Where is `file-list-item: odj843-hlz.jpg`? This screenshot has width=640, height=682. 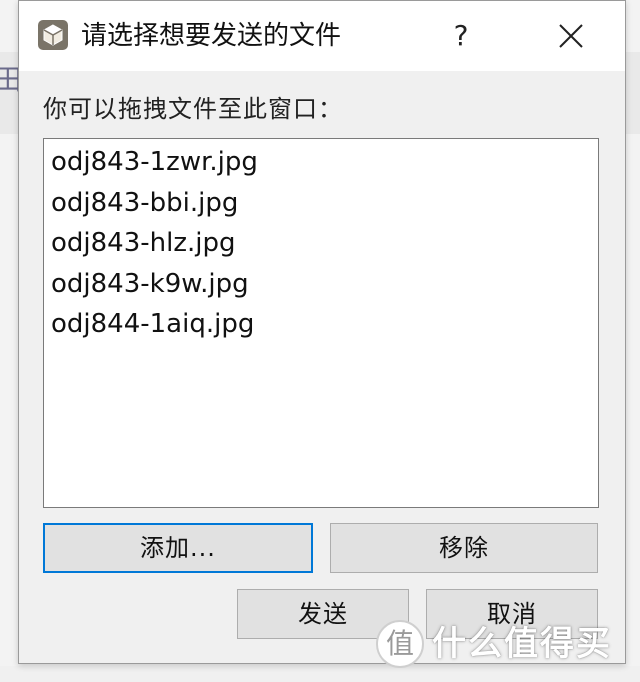
file-list-item: odj843-hlz.jpg is located at coordinates (321, 243).